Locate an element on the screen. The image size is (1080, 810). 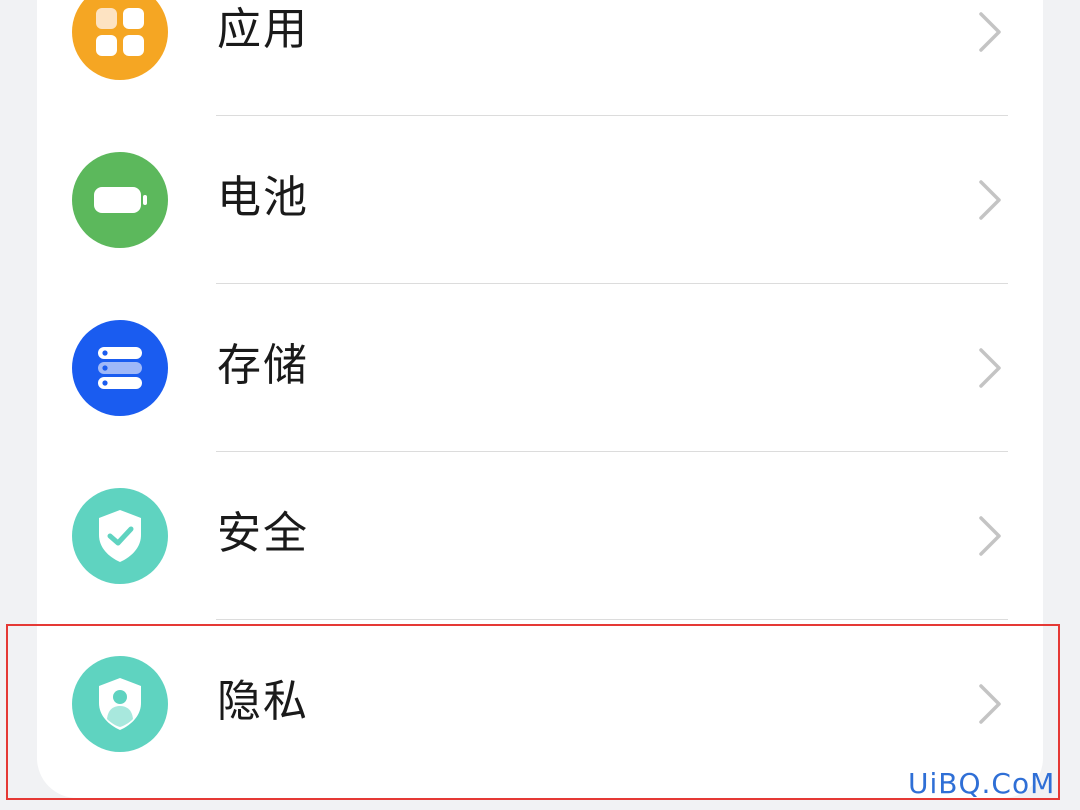
settings-item-label: 应用 is located at coordinates (263, 29).